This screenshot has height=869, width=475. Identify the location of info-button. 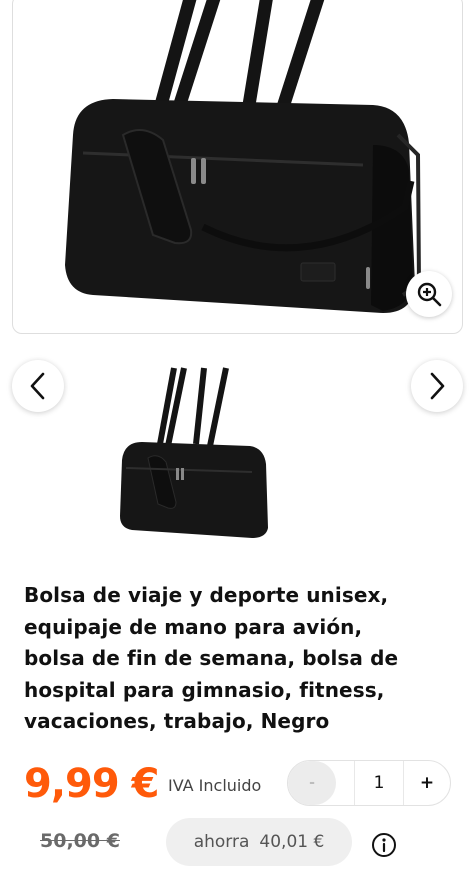
(384, 845).